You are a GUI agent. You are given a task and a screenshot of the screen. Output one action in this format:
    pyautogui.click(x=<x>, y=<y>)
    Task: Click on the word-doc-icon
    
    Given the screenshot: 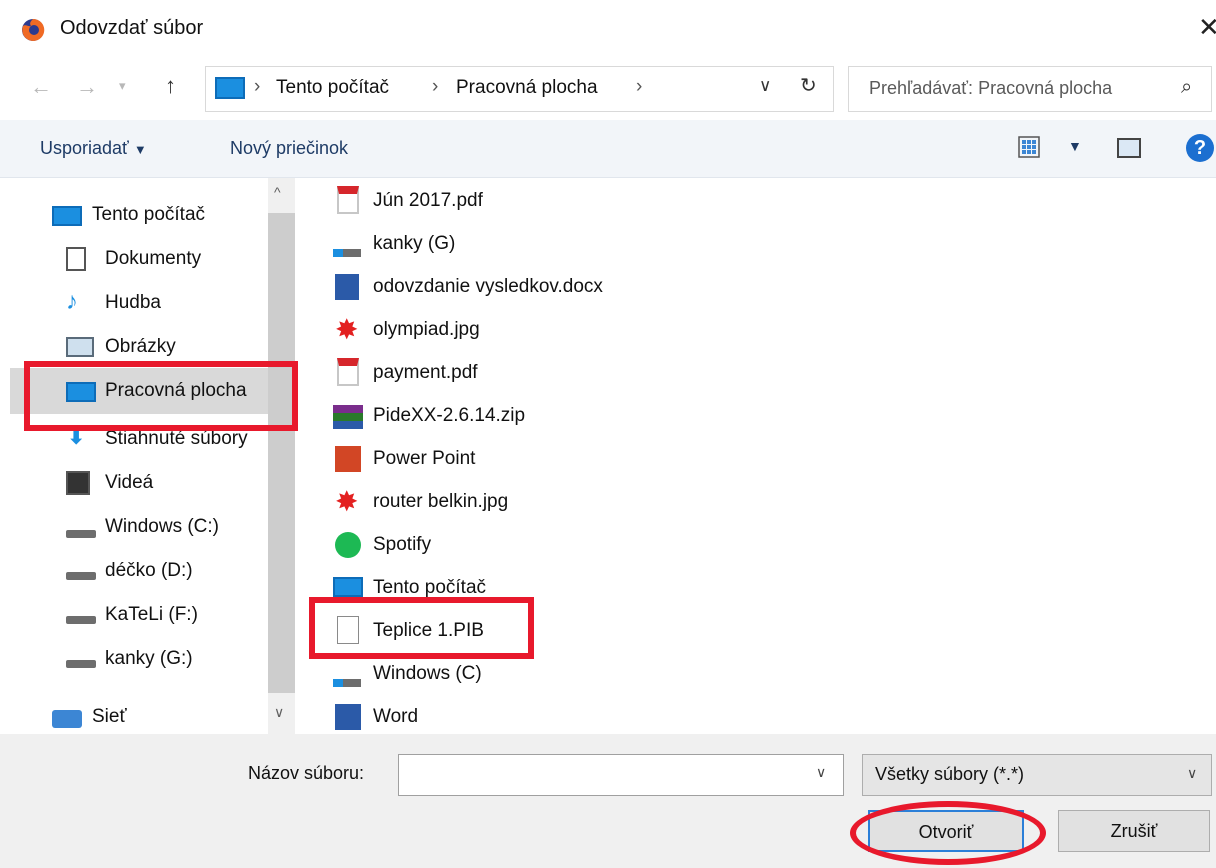 What is the action you would take?
    pyautogui.click(x=347, y=287)
    